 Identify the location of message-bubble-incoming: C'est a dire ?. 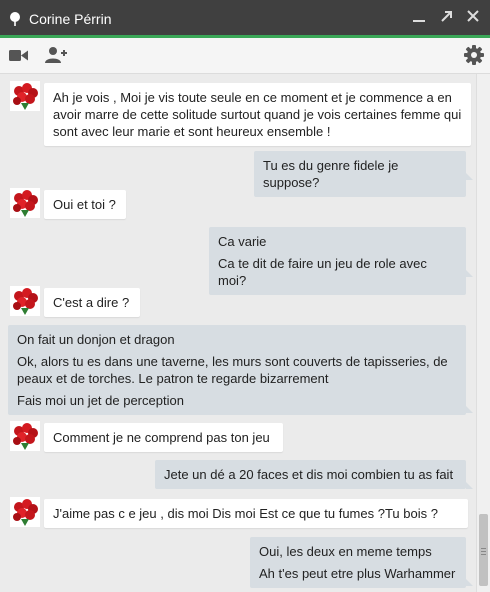
(92, 302).